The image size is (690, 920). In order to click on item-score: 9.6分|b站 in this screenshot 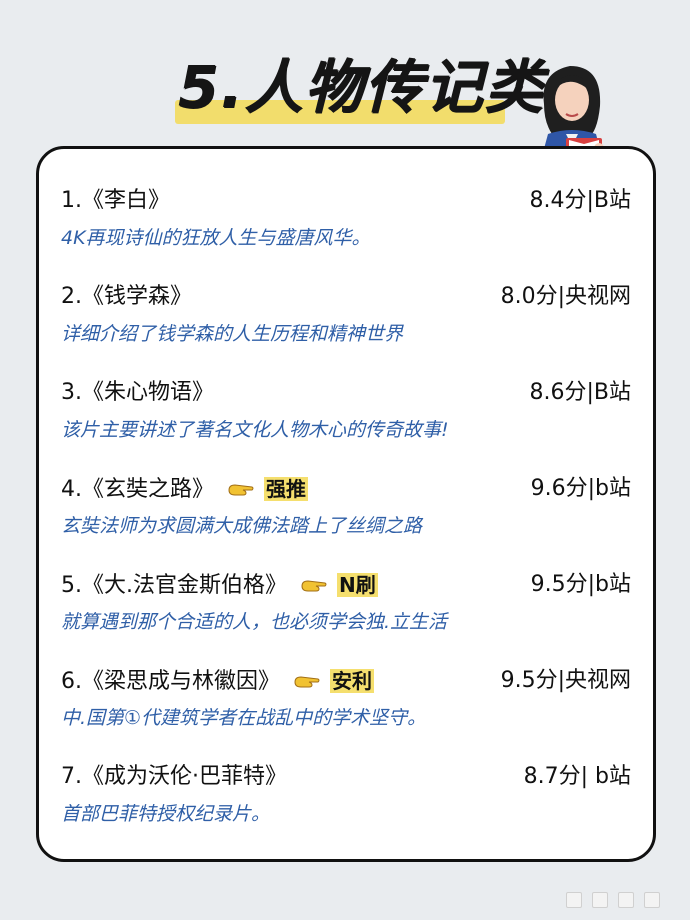, I will do `click(580, 488)`.